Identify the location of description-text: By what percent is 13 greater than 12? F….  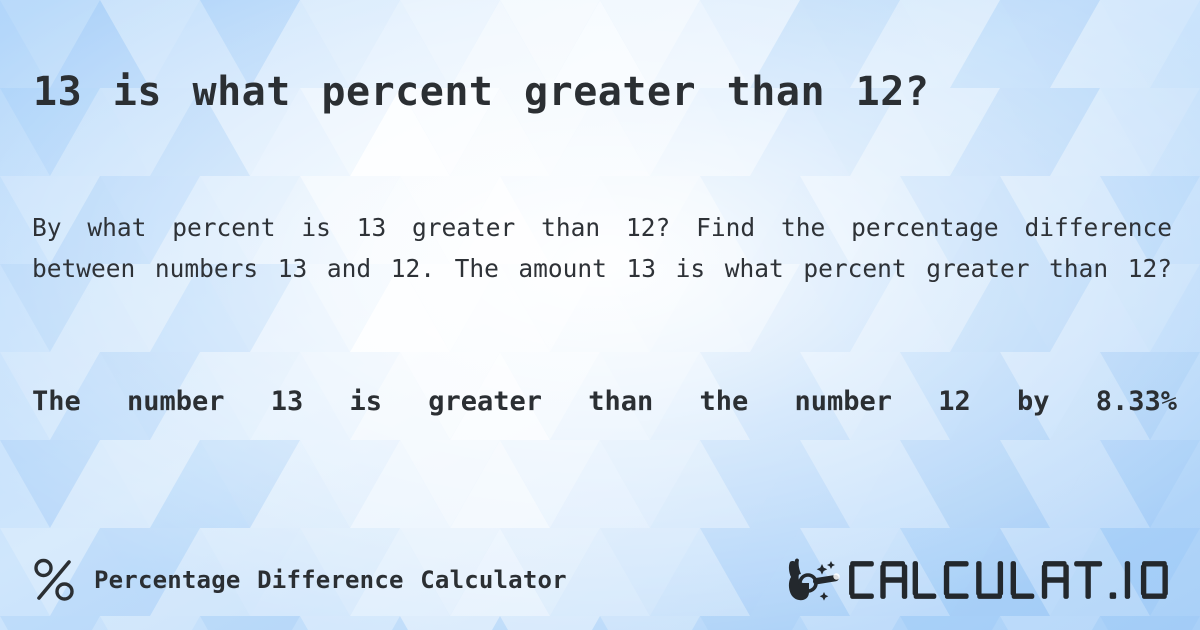
(602, 247).